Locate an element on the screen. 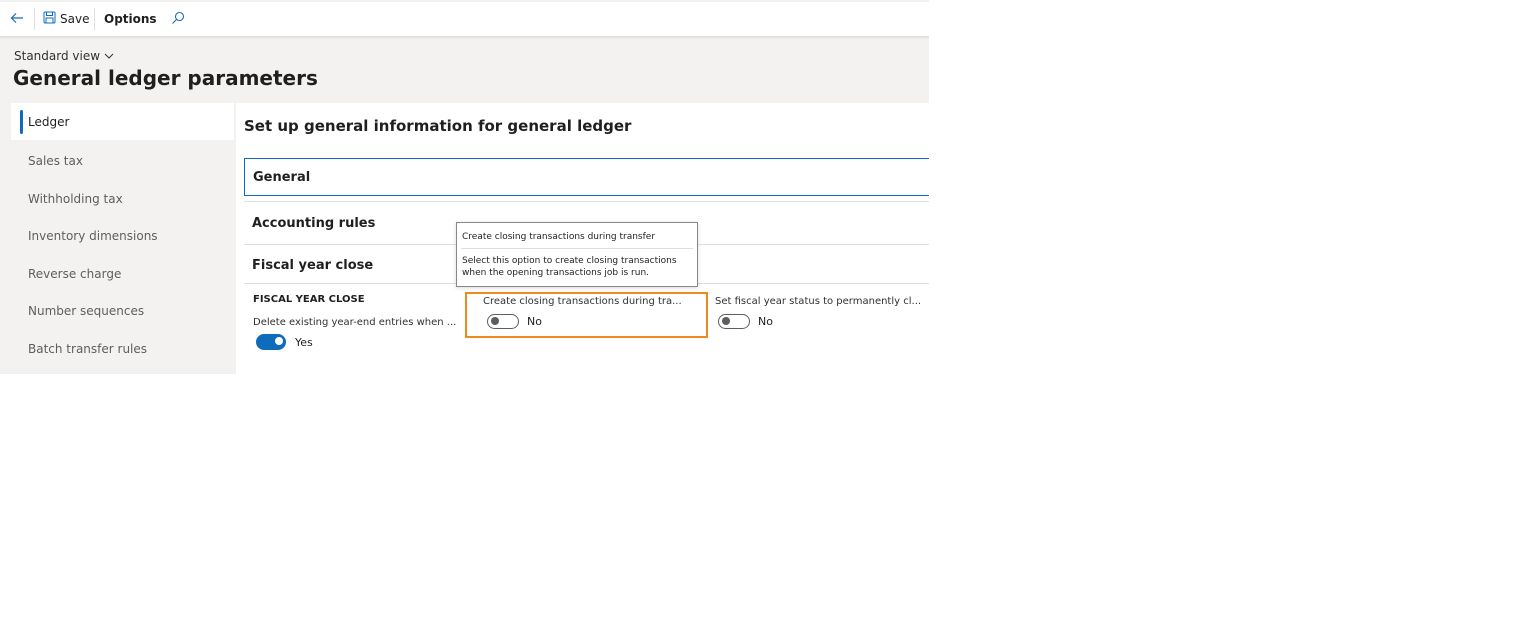  nav-item-reverse-charge: Reverse charge is located at coordinates (122, 273).